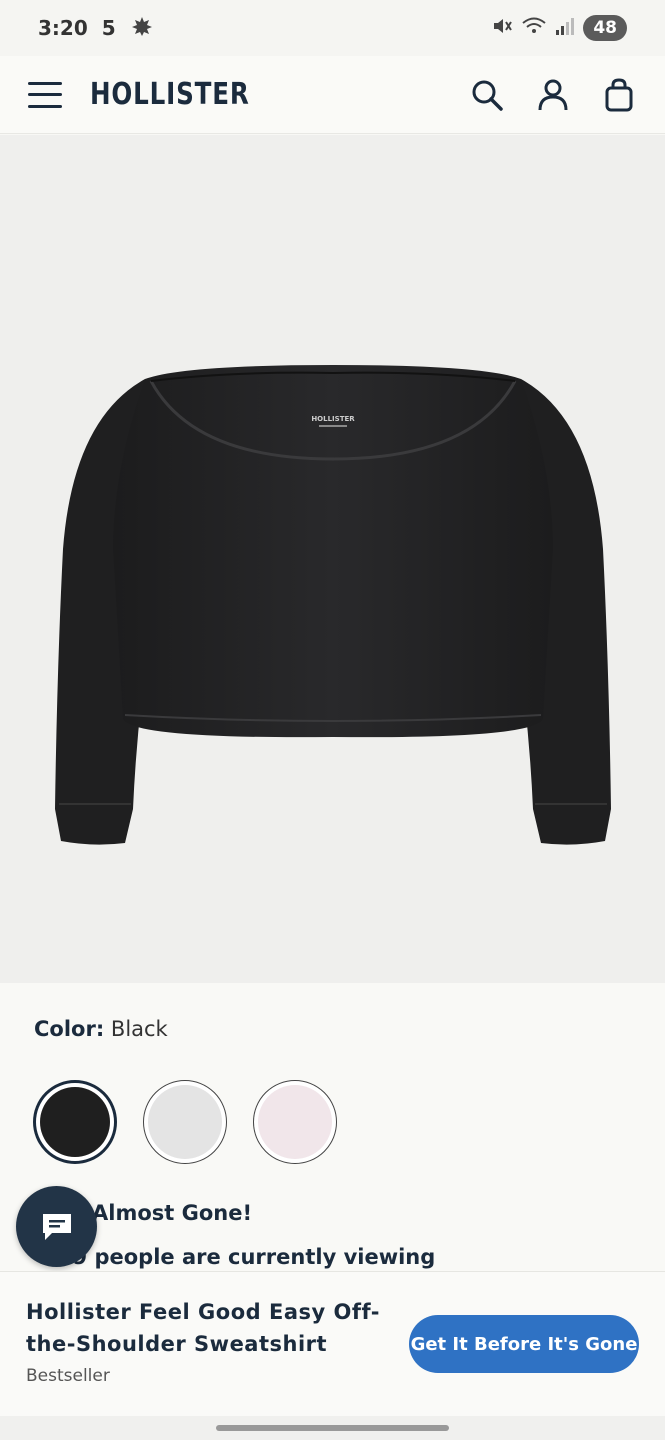 This screenshot has width=665, height=1440. I want to click on color-selection-label: Color: Black, so click(101, 1029).